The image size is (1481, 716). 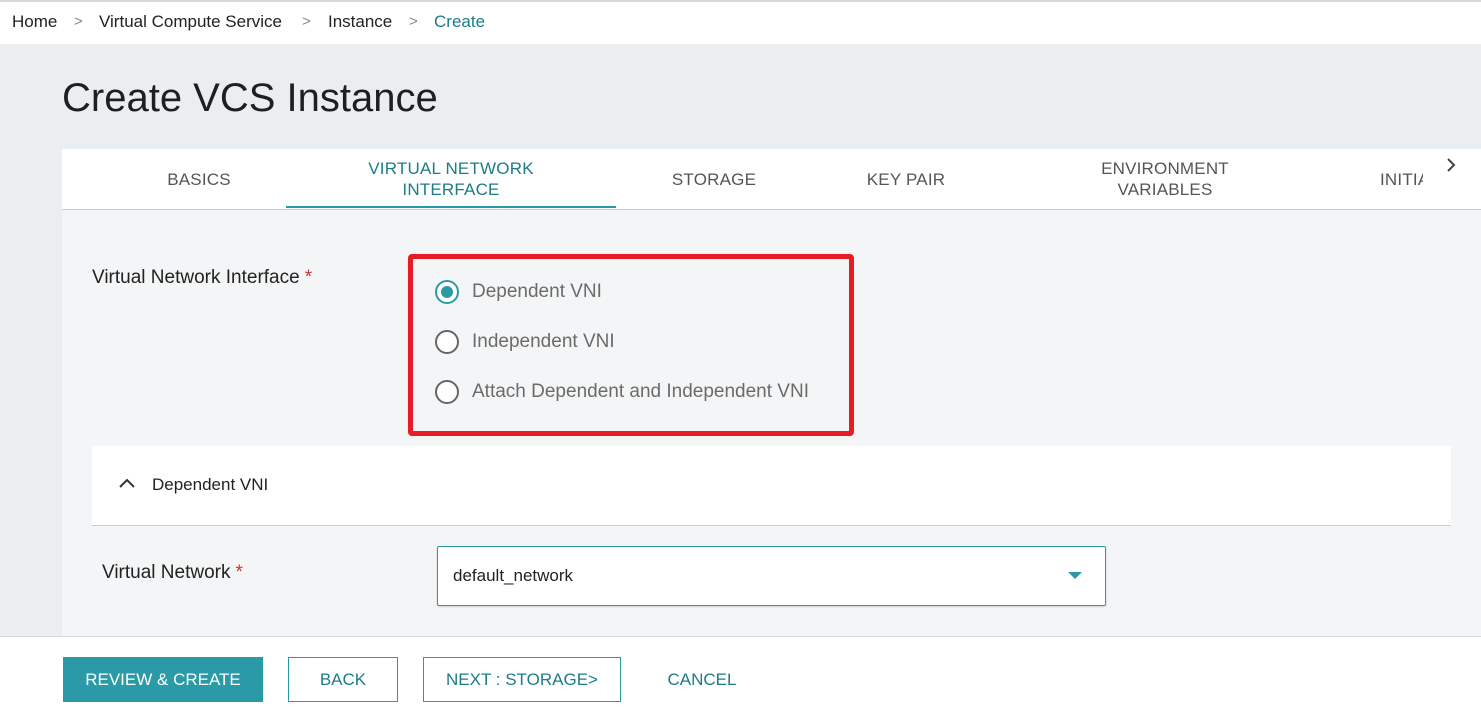 I want to click on caret-down-icon, so click(x=1075, y=575).